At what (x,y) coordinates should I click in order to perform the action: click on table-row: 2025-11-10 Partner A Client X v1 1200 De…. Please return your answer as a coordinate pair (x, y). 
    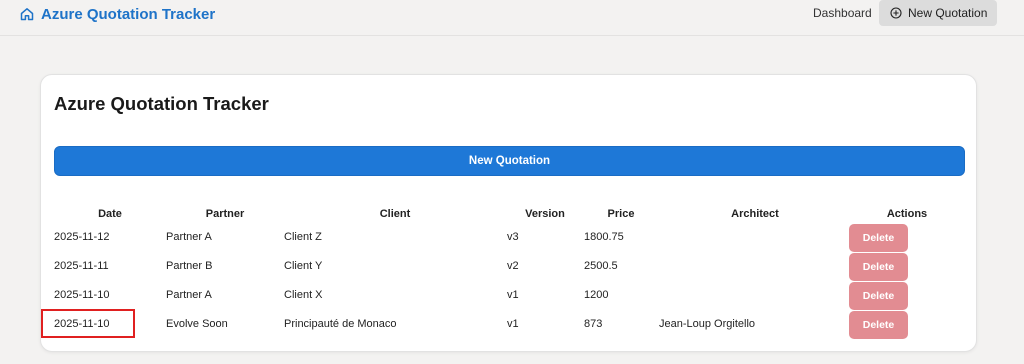
    Looking at the image, I should click on (509, 296).